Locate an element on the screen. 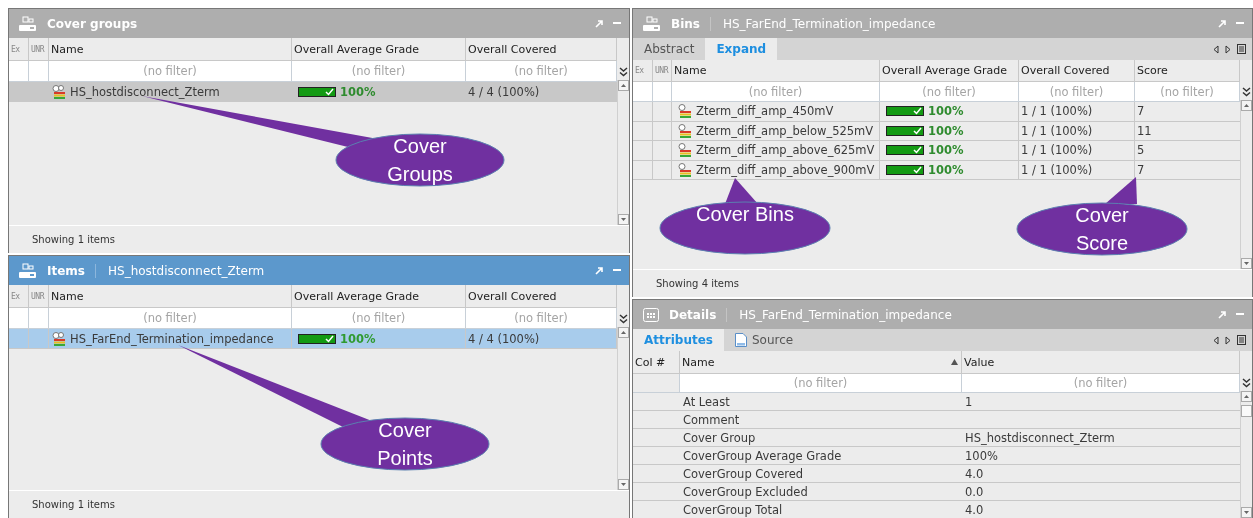 This screenshot has height=518, width=1253. table-cell: CoverGroup Covered is located at coordinates (821, 474).